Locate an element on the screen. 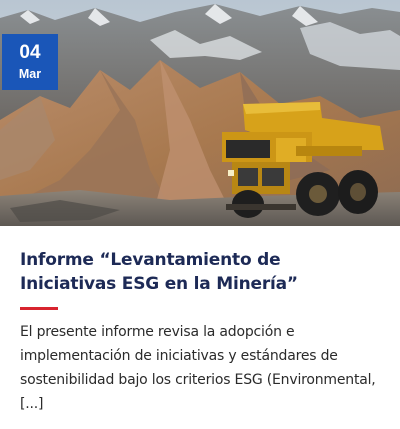  accent-divider is located at coordinates (39, 308).